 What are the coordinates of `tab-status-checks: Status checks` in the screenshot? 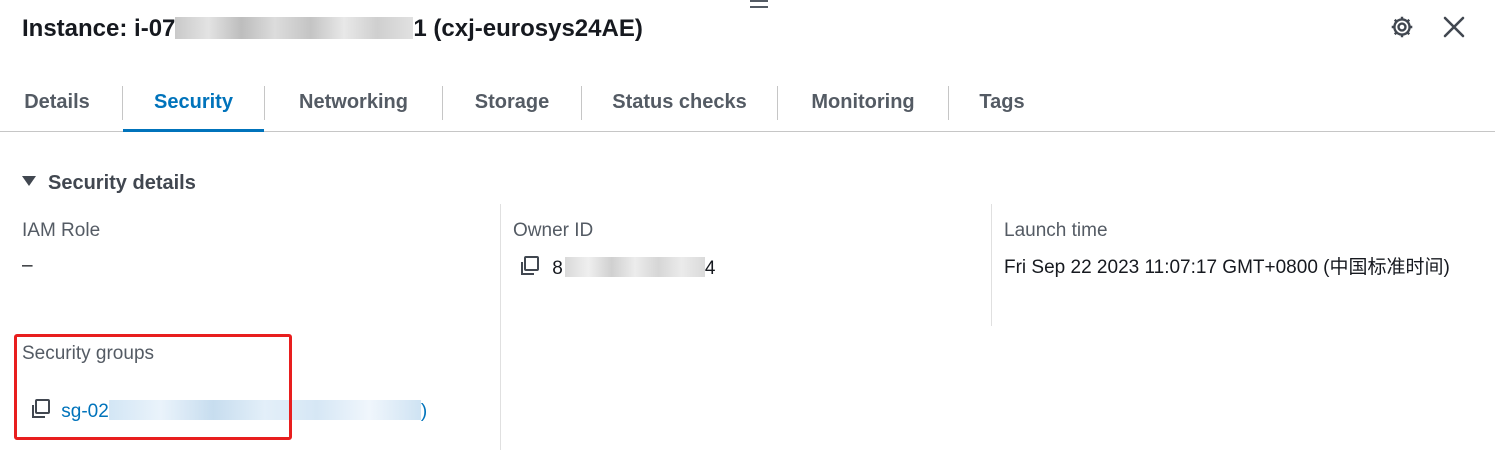 It's located at (679, 103).